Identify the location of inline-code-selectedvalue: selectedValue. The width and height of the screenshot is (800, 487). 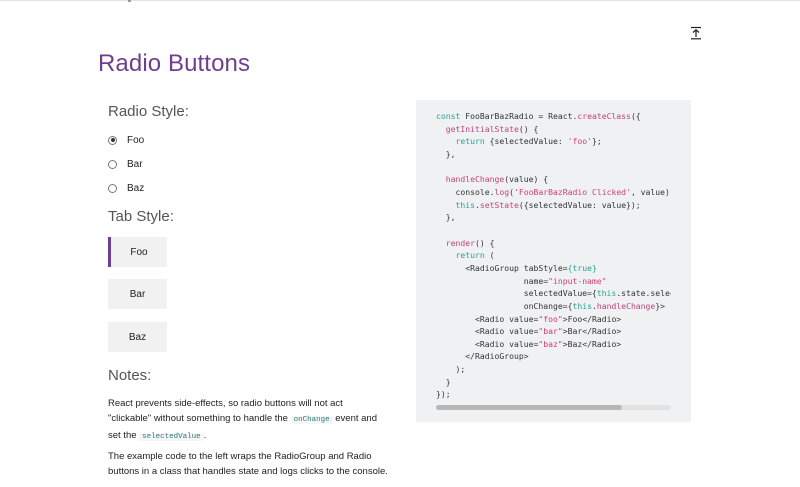
(171, 437).